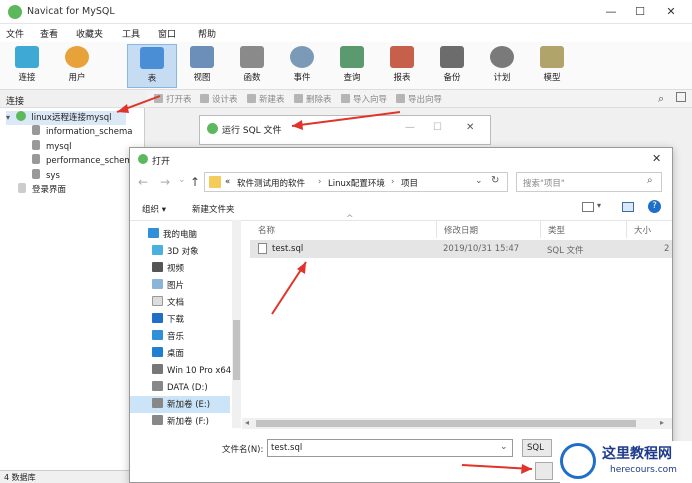 The width and height of the screenshot is (692, 483). Describe the element at coordinates (157, 301) in the screenshot. I see `document-icon` at that location.